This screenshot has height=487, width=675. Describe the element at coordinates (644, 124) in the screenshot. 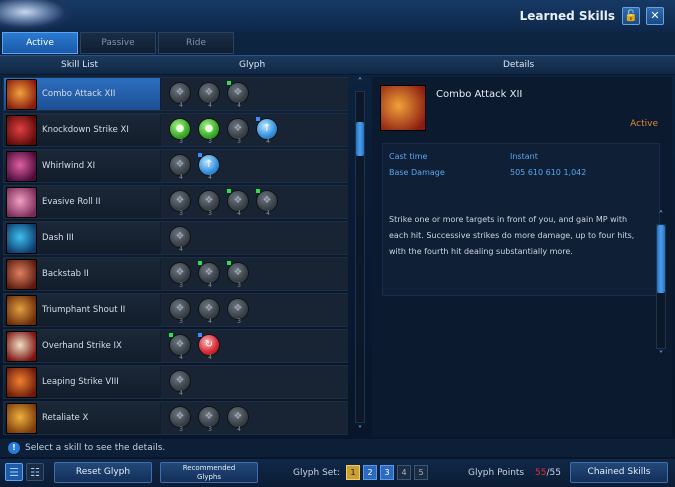

I see `detail-skill-type: Active` at that location.